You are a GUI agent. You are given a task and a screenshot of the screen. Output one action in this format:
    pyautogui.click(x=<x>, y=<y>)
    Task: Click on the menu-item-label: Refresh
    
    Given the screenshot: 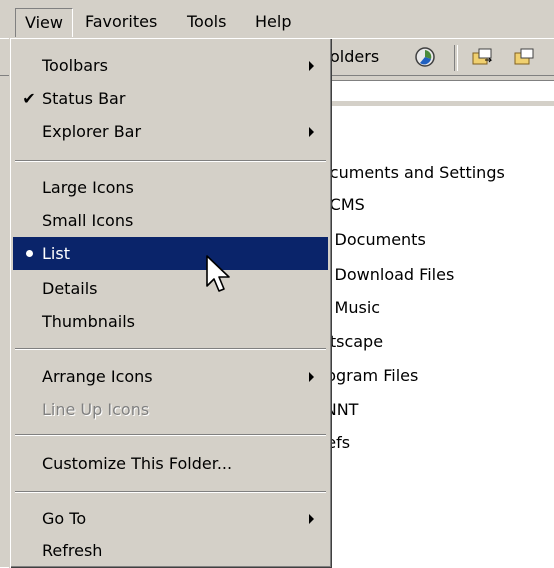 What is the action you would take?
    pyautogui.click(x=72, y=550)
    